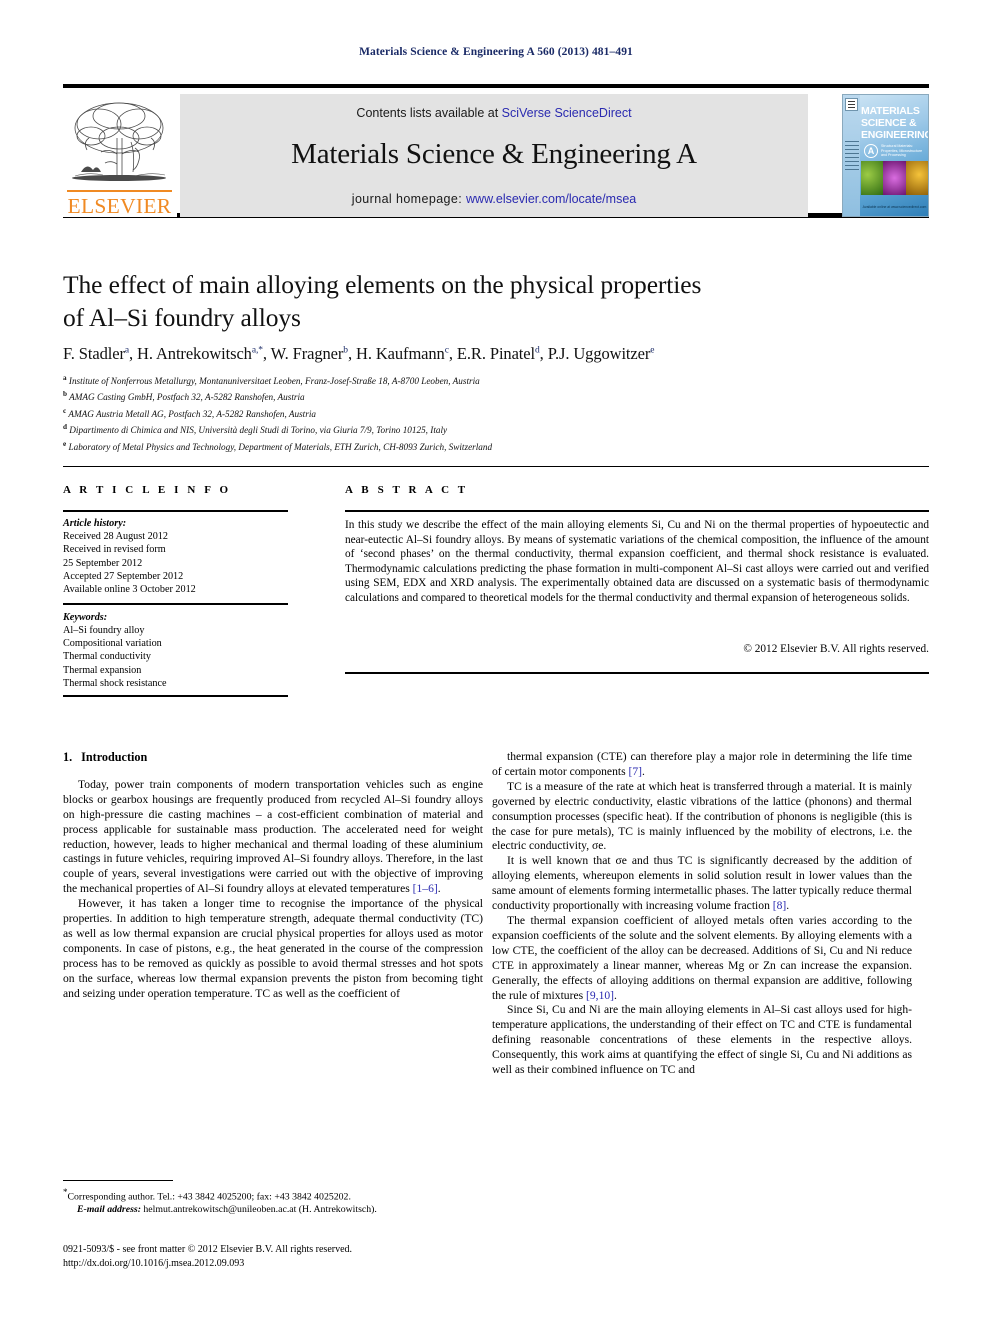 The width and height of the screenshot is (992, 1323). I want to click on abstract-bottom-rule, so click(637, 673).